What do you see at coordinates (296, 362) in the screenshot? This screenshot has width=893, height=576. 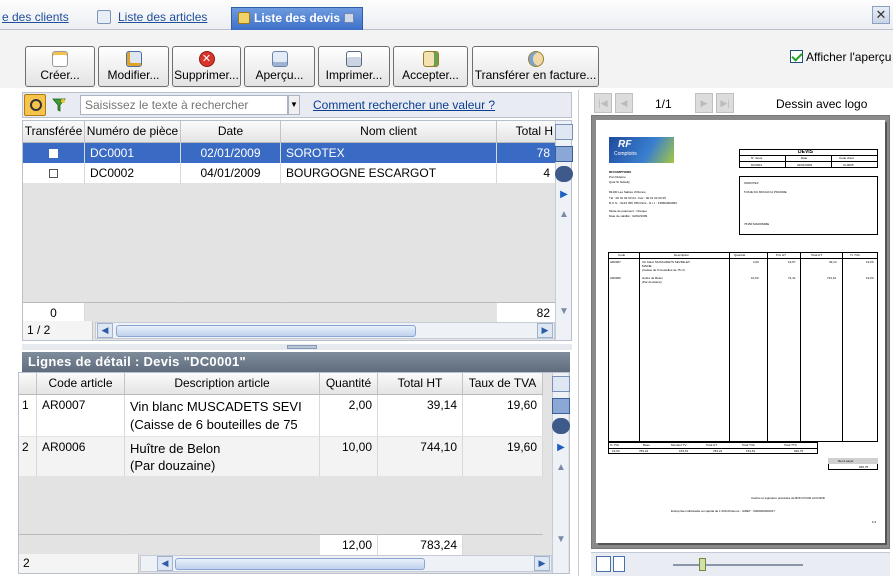 I see `detail-lines-title: Lignes de détail : Devis "DC0001"` at bounding box center [296, 362].